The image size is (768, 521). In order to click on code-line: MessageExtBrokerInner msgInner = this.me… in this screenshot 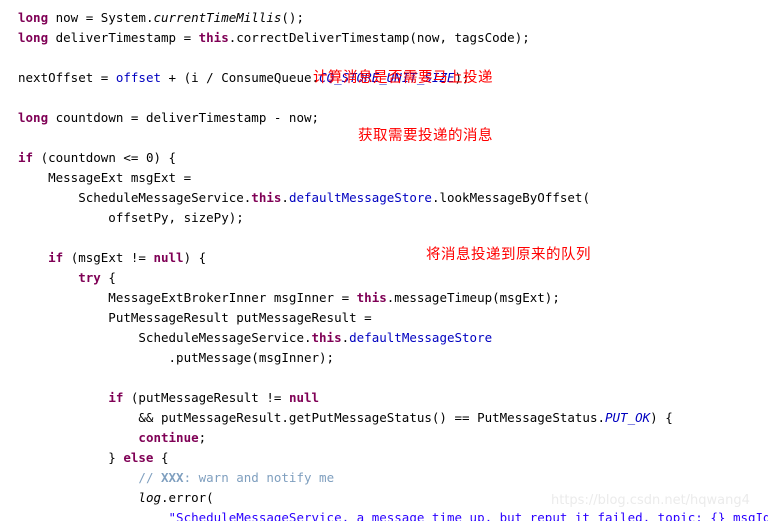, I will do `click(289, 297)`.